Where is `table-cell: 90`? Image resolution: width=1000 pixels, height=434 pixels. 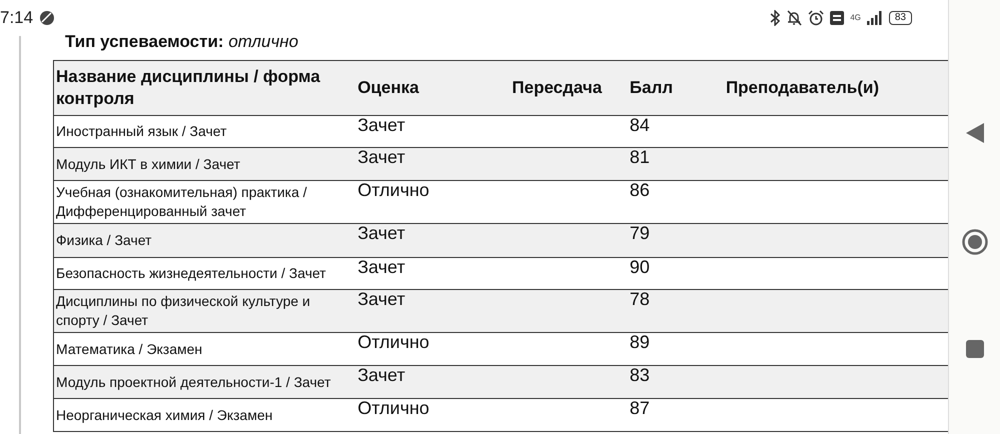
table-cell: 90 is located at coordinates (640, 267).